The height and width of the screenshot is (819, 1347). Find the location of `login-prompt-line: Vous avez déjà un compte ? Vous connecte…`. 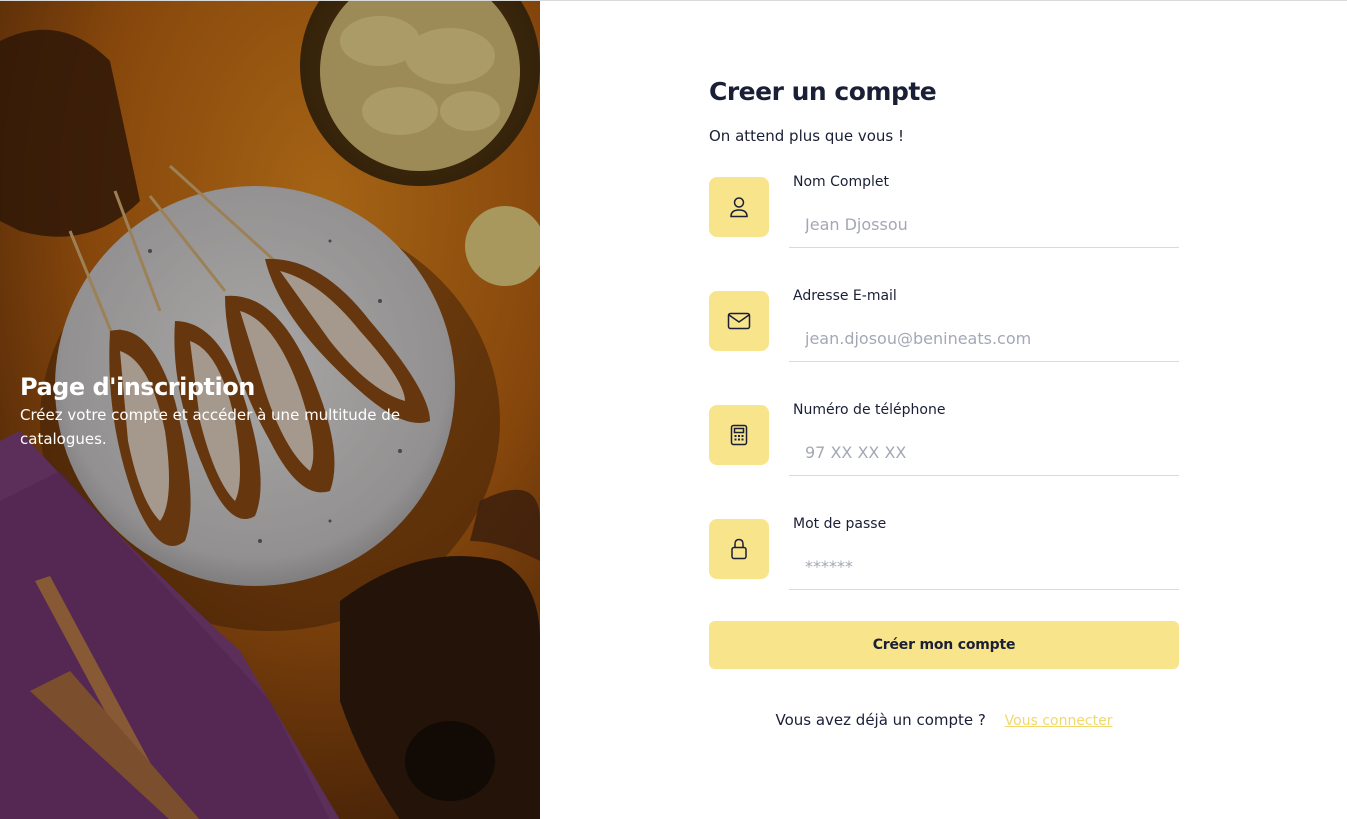

login-prompt-line: Vous avez déjà un compte ? Vous connecte… is located at coordinates (944, 720).